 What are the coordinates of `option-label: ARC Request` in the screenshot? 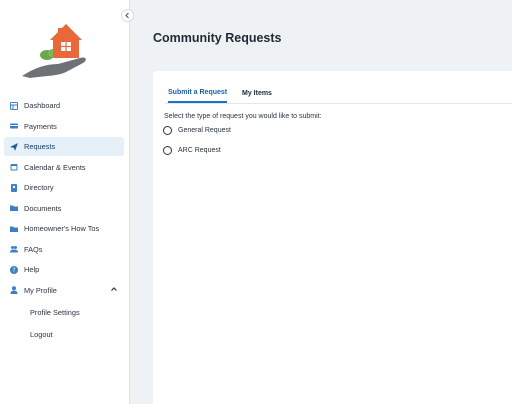 It's located at (199, 150).